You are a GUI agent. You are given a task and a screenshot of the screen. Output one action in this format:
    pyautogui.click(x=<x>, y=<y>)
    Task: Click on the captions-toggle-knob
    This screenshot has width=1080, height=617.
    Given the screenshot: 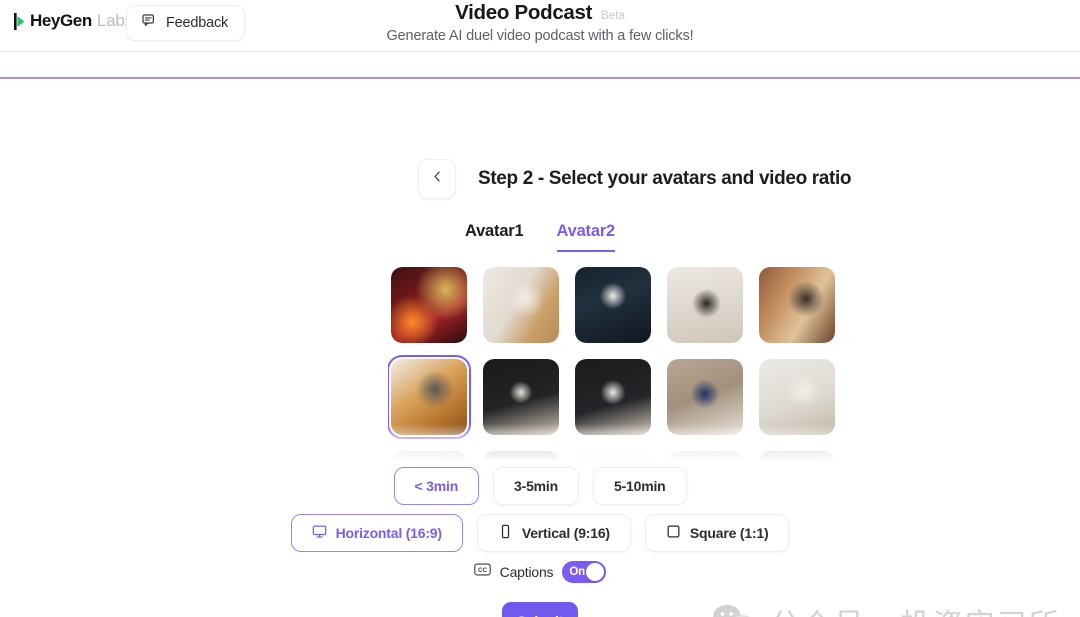 What is the action you would take?
    pyautogui.click(x=595, y=572)
    